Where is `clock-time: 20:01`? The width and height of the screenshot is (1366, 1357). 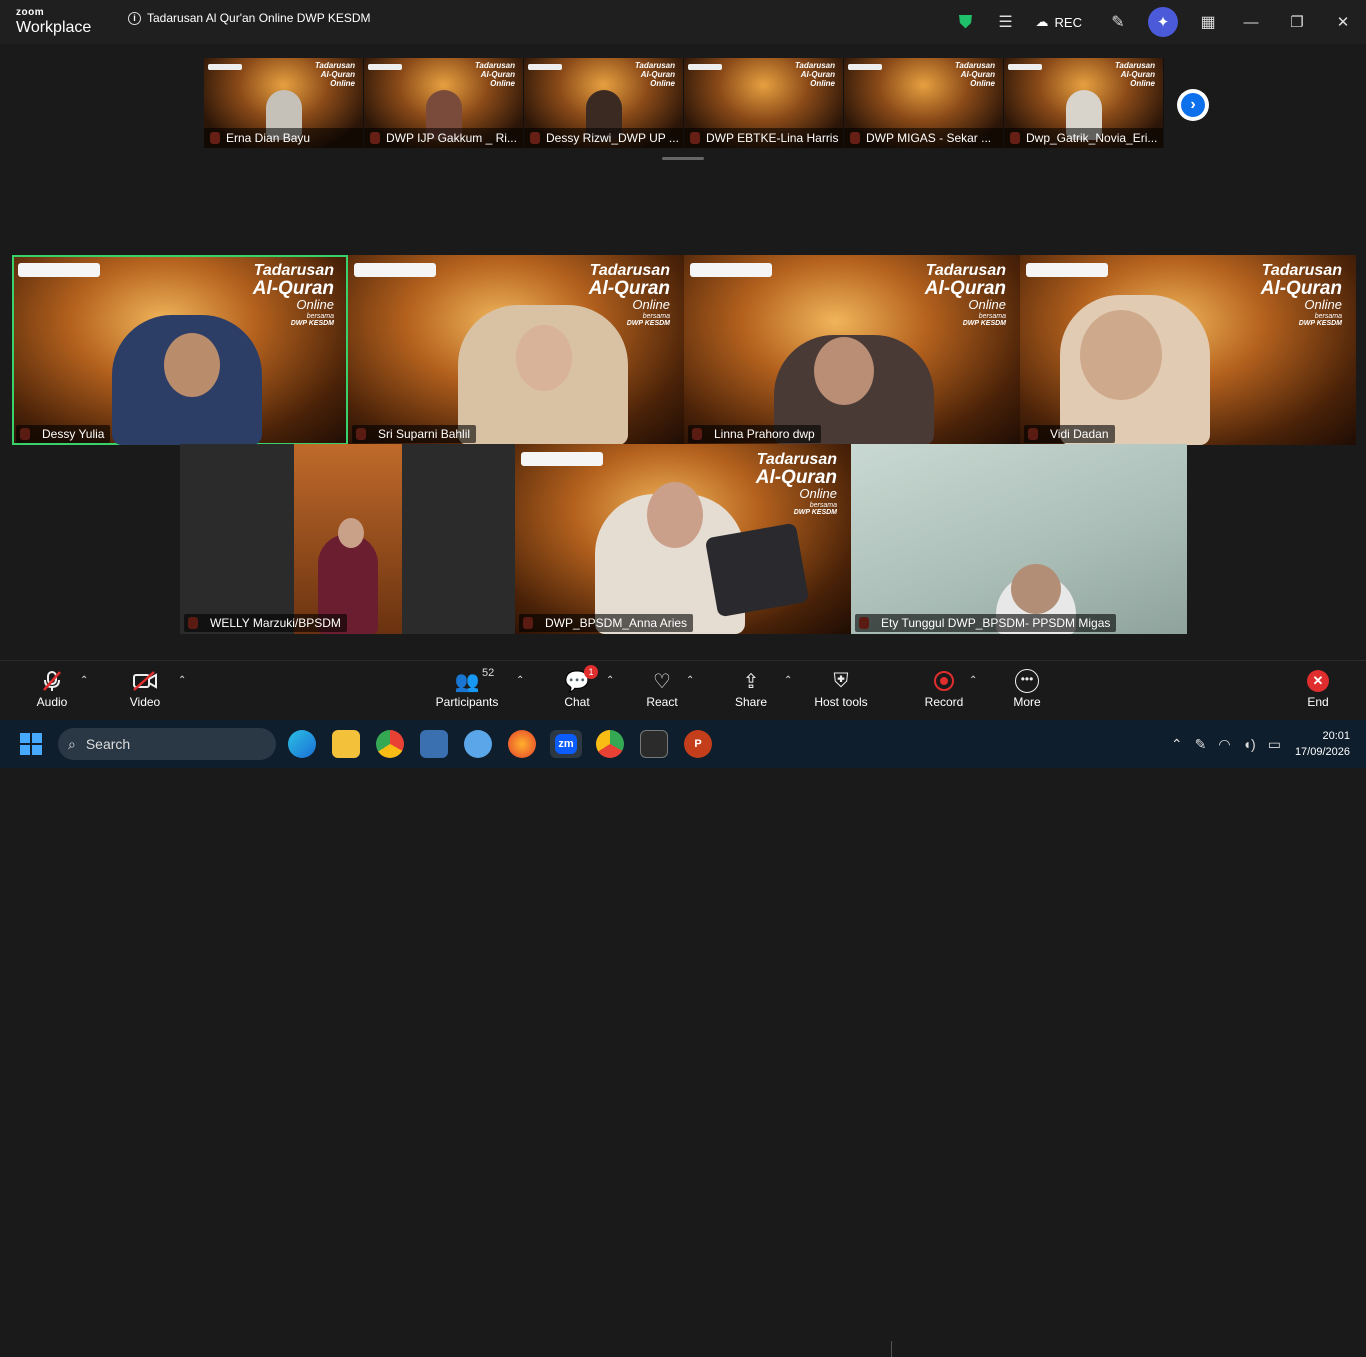
clock-time: 20:01 is located at coordinates (1336, 736).